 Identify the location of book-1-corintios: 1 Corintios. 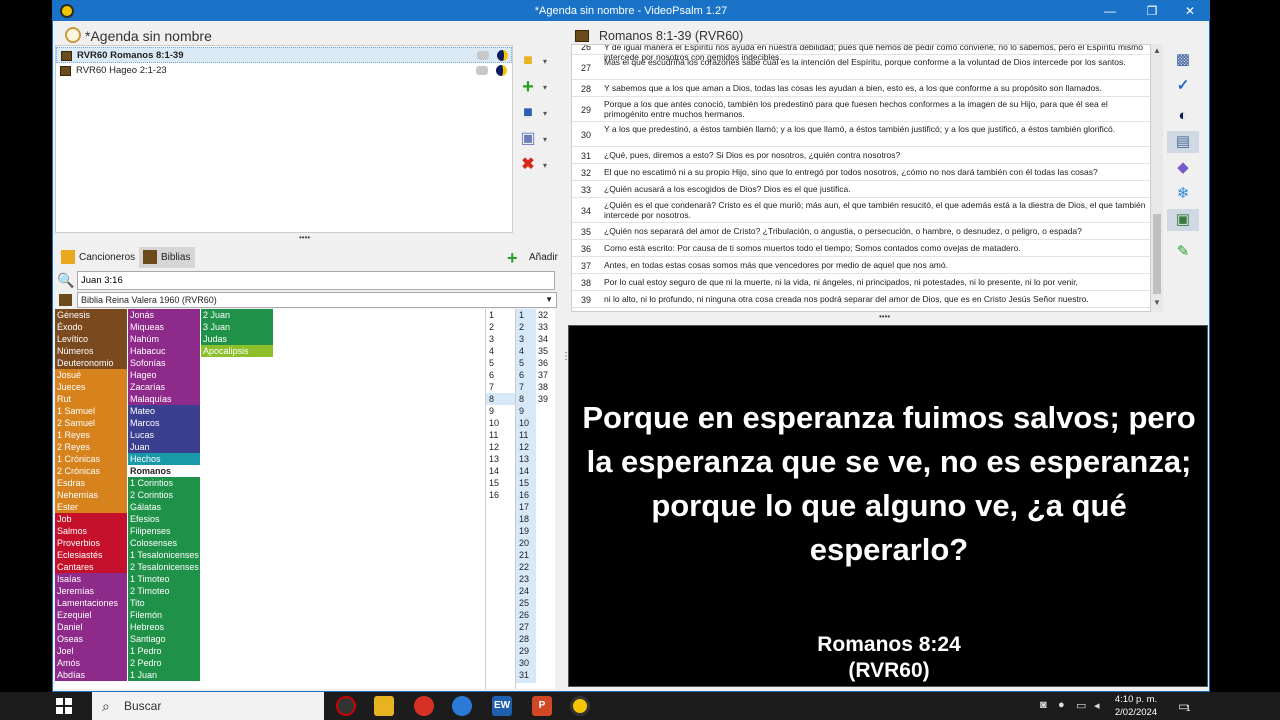
(164, 483).